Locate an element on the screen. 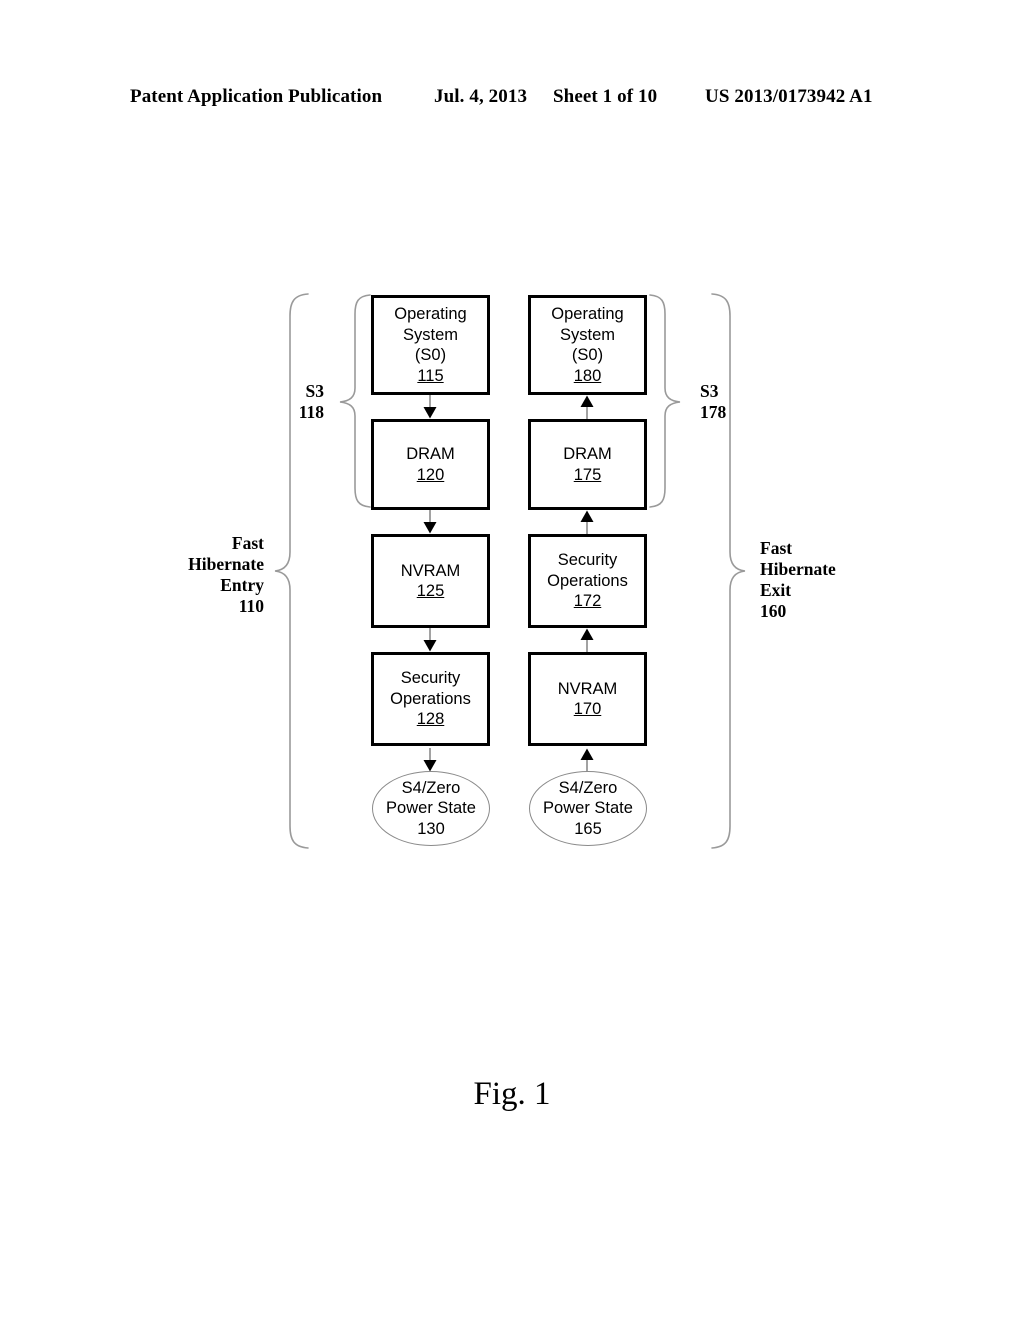 The height and width of the screenshot is (1320, 1024). node-security-operations-172: Security Operations 172 is located at coordinates (587, 581).